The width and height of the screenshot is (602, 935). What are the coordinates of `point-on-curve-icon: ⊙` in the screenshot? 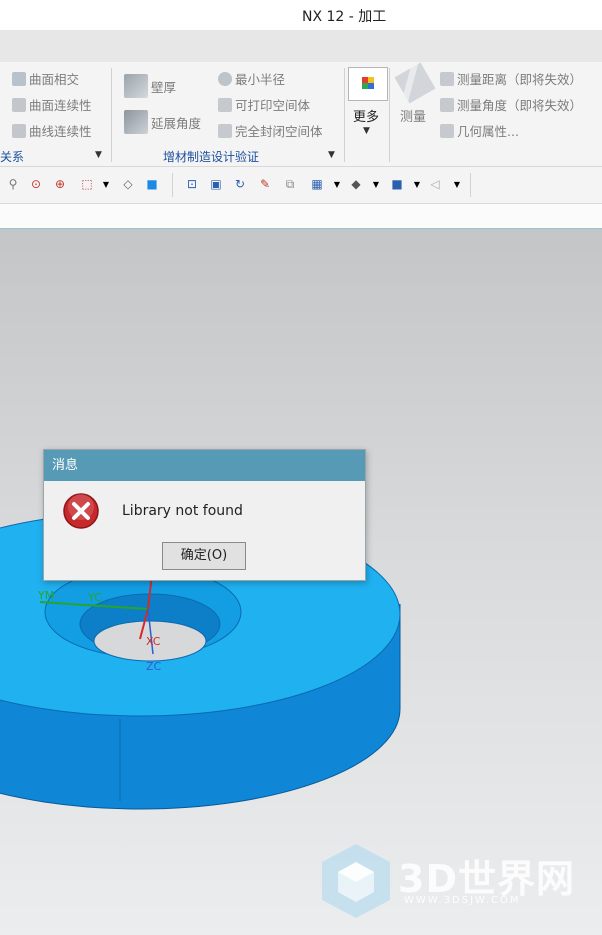 It's located at (36, 184).